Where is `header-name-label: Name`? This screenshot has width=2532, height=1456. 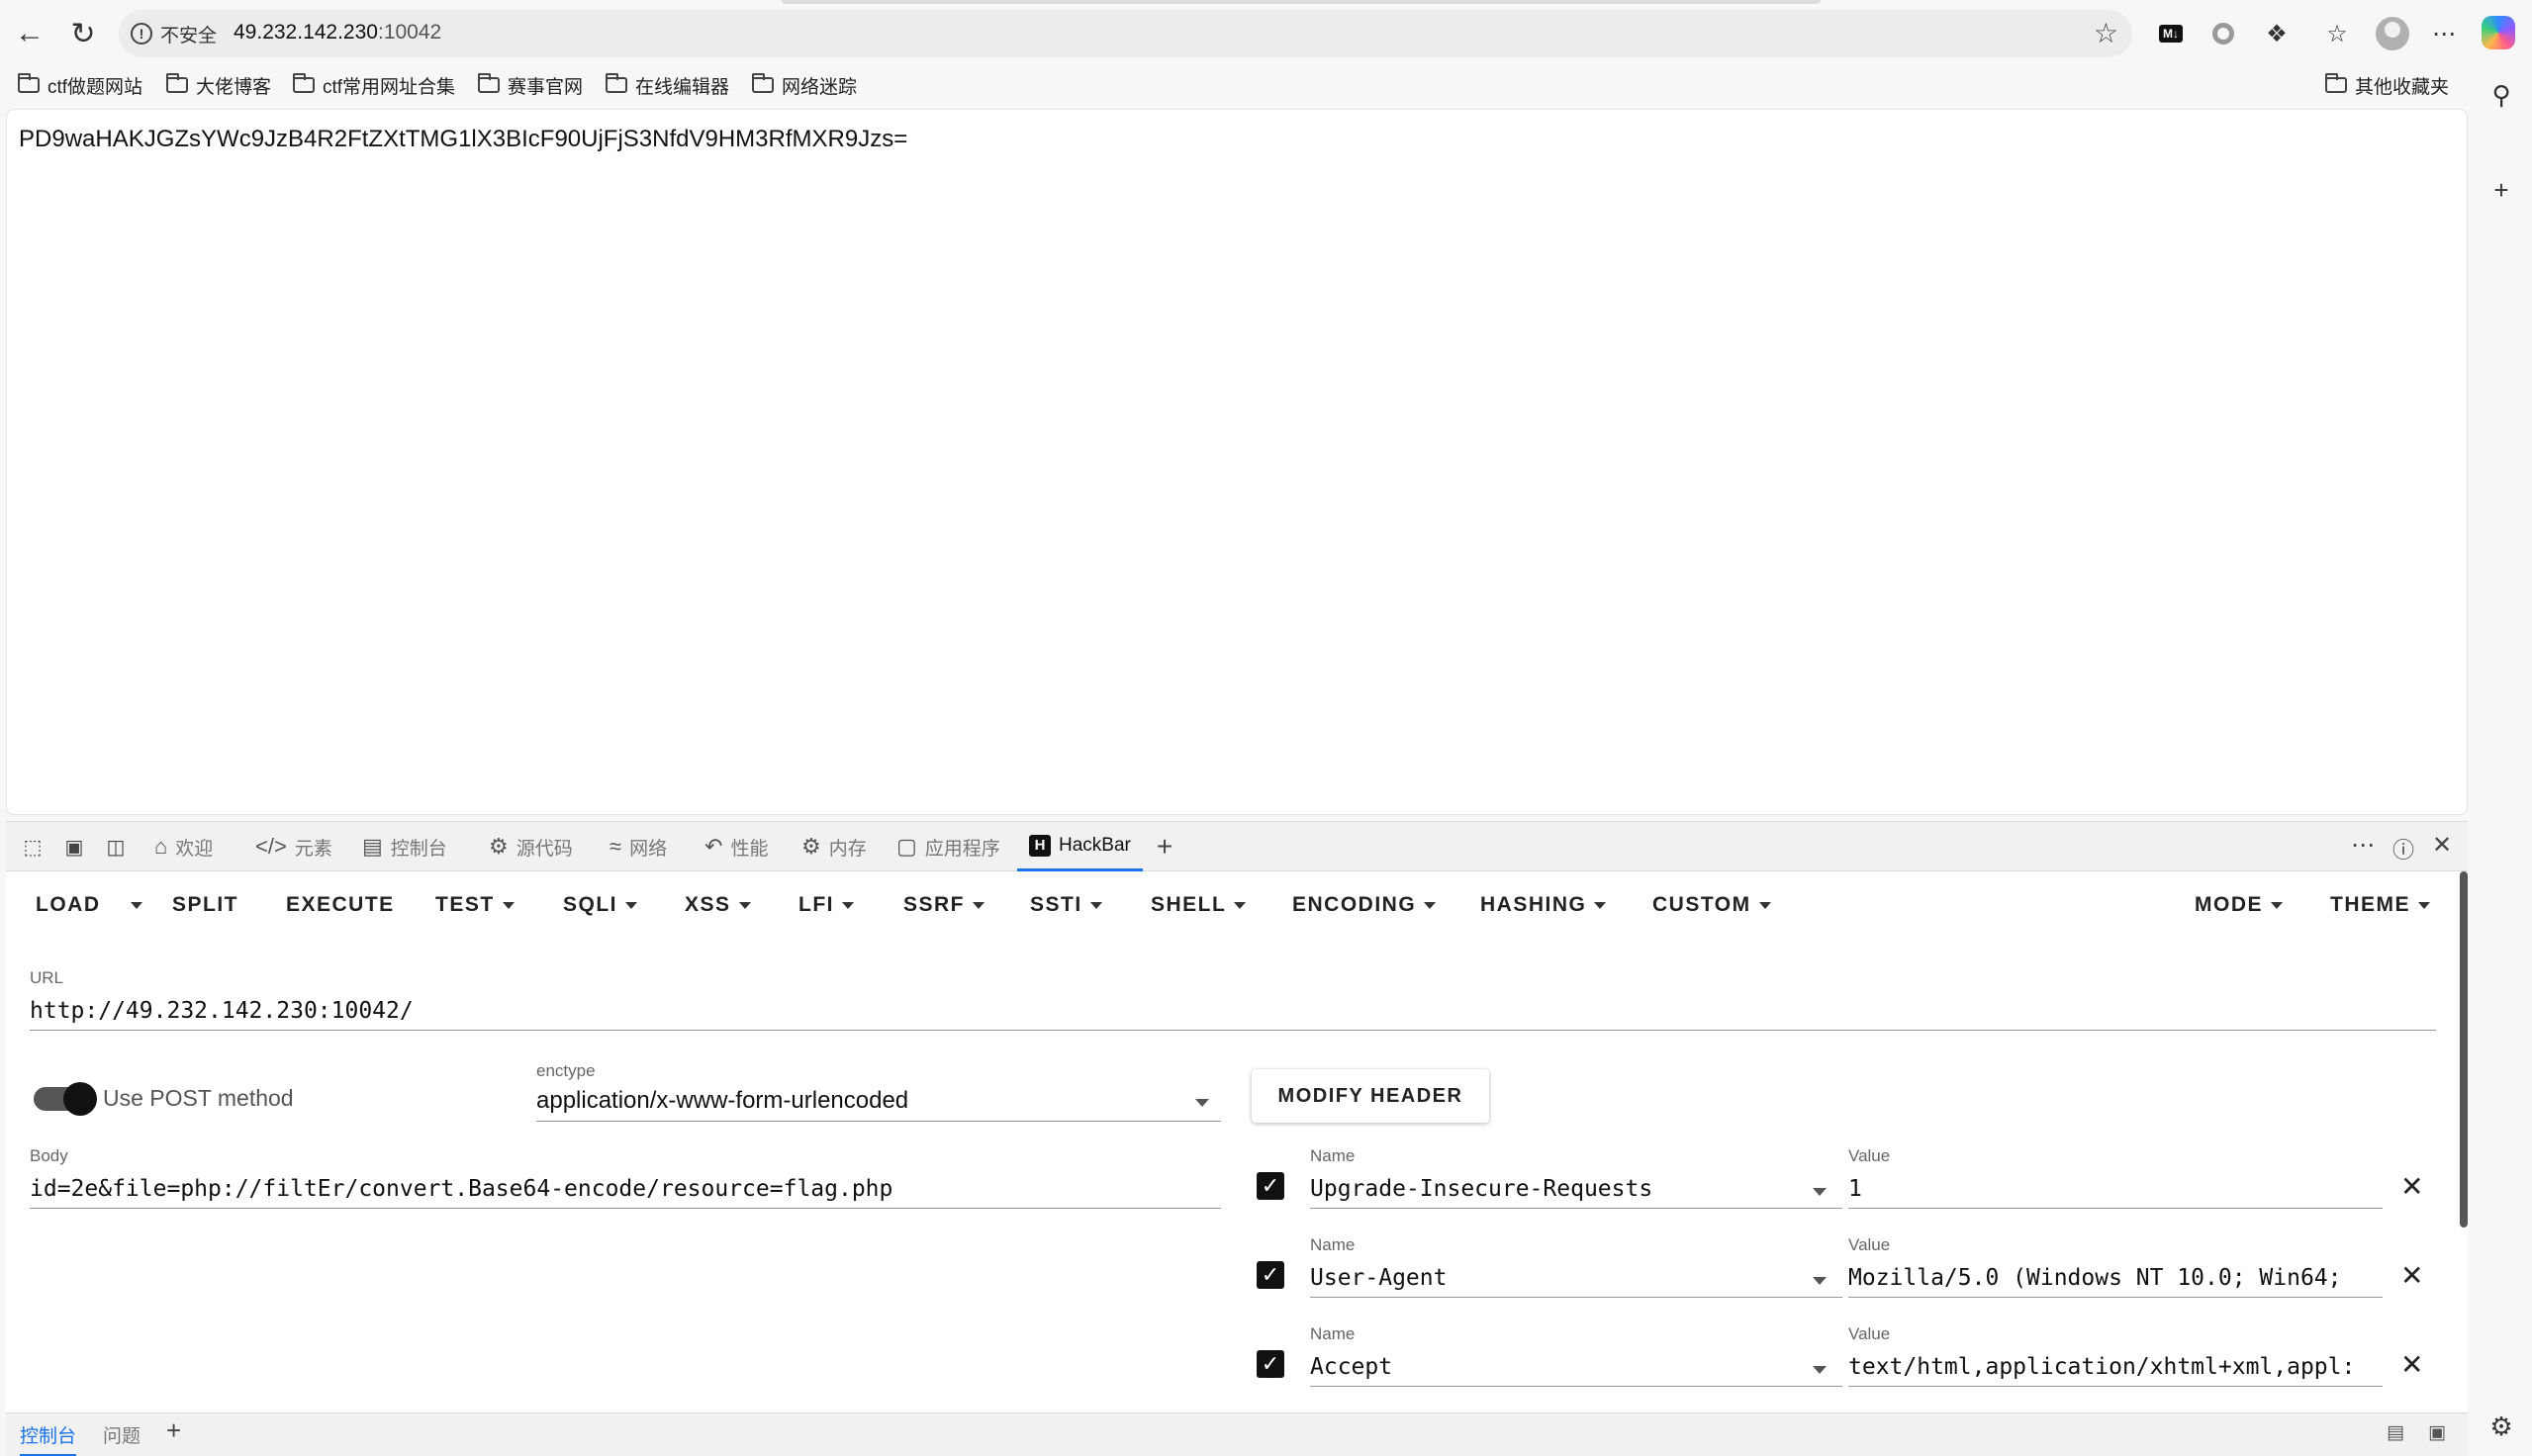 header-name-label: Name is located at coordinates (1333, 1155).